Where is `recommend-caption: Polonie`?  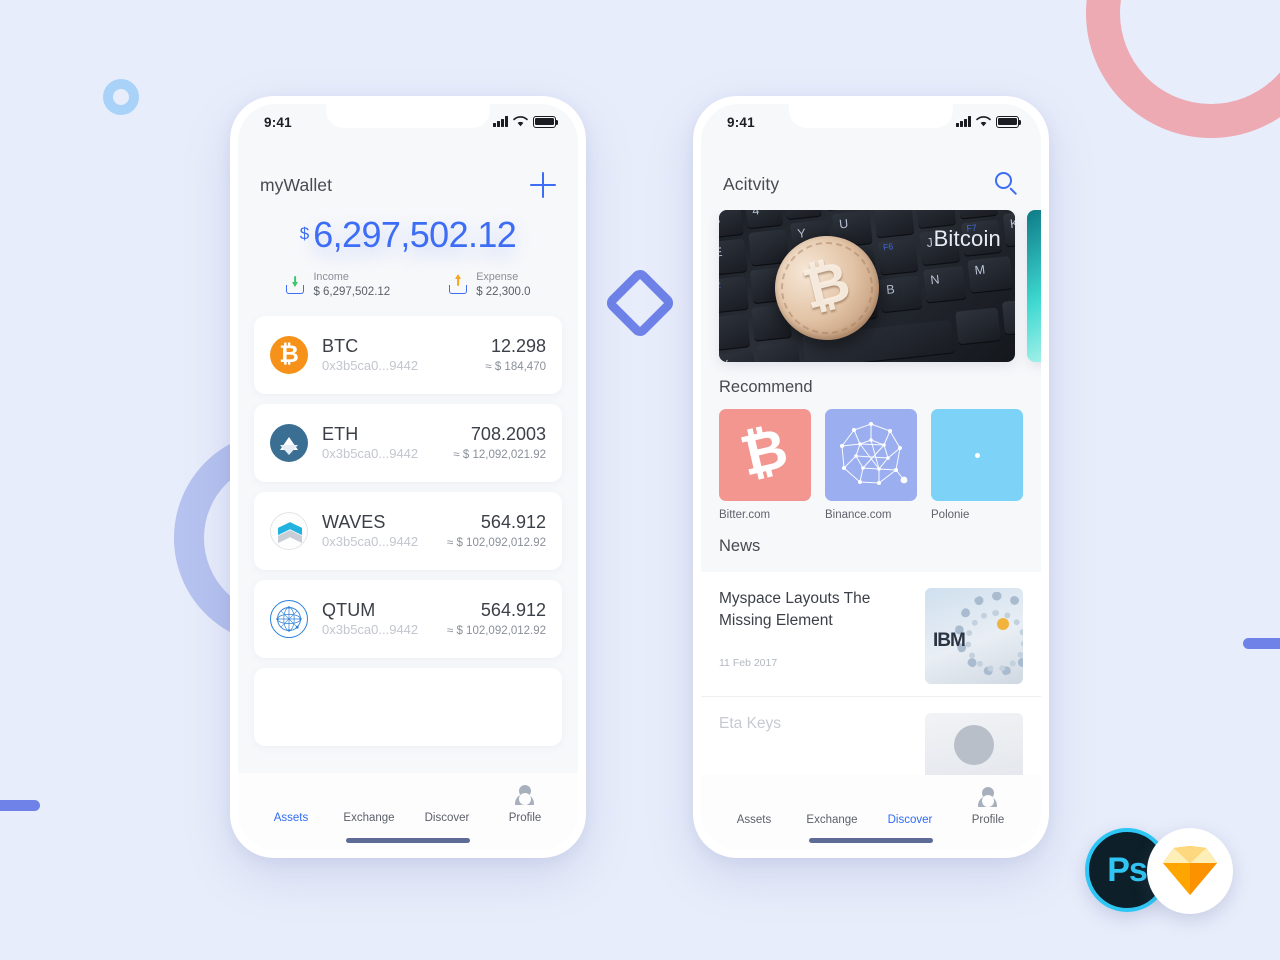 recommend-caption: Polonie is located at coordinates (950, 515).